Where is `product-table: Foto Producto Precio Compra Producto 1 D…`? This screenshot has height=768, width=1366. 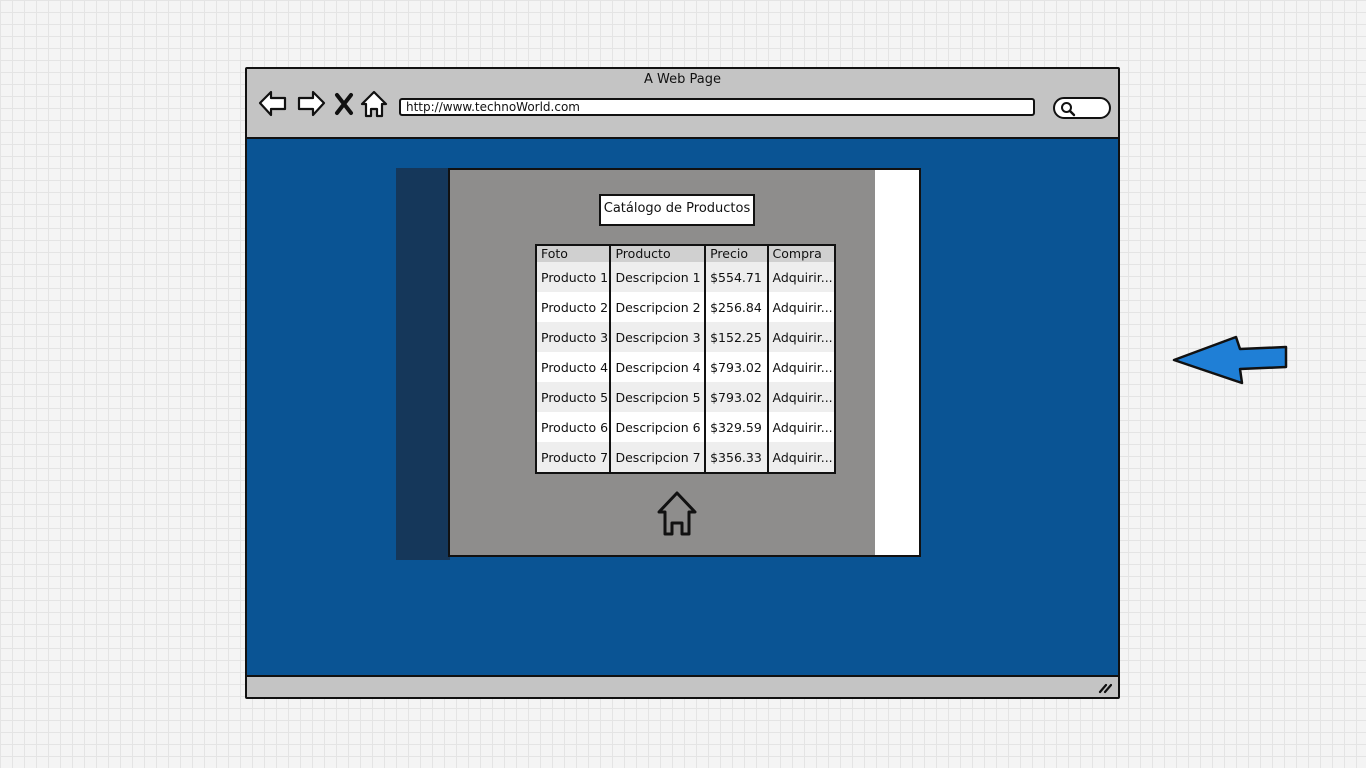
product-table: Foto Producto Precio Compra Producto 1 D… is located at coordinates (685, 359).